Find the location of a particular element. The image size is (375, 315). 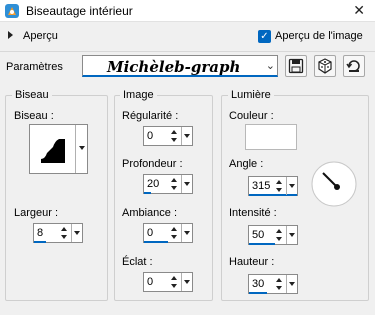

smoothness-label: Régularité : is located at coordinates (150, 116).